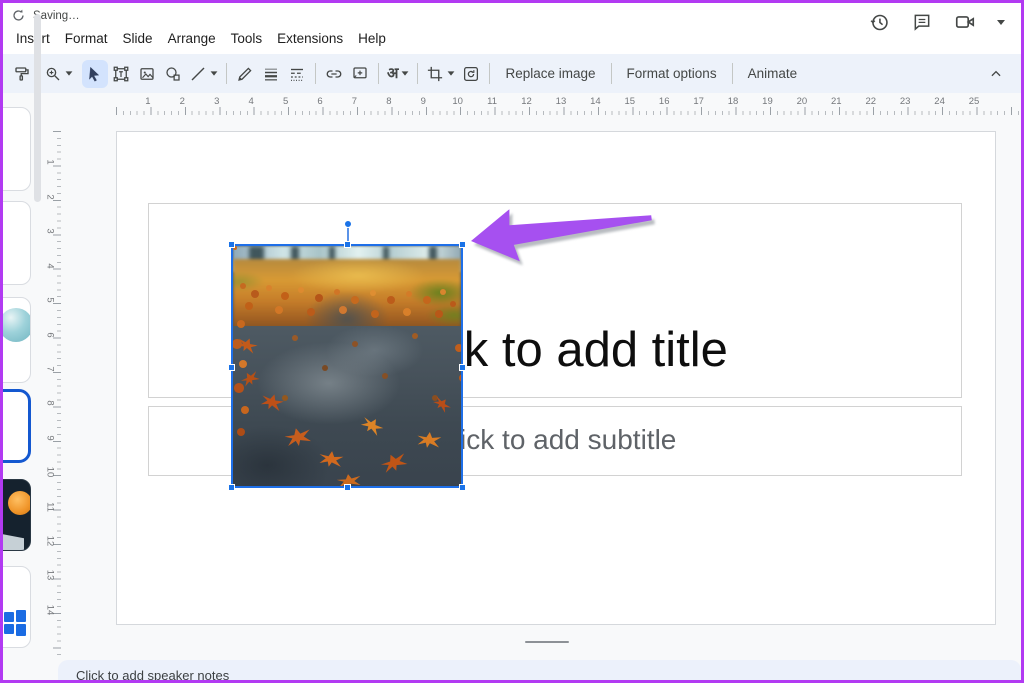 The width and height of the screenshot is (1024, 683). Describe the element at coordinates (247, 38) in the screenshot. I see `menu-item: Tools` at that location.